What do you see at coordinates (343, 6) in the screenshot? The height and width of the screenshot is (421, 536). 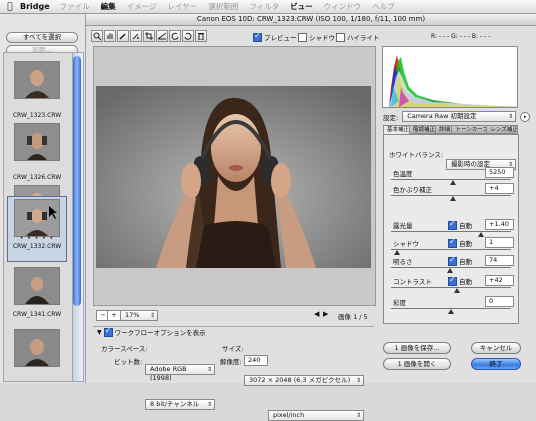 I see `menu-window: ウィンドウ` at bounding box center [343, 6].